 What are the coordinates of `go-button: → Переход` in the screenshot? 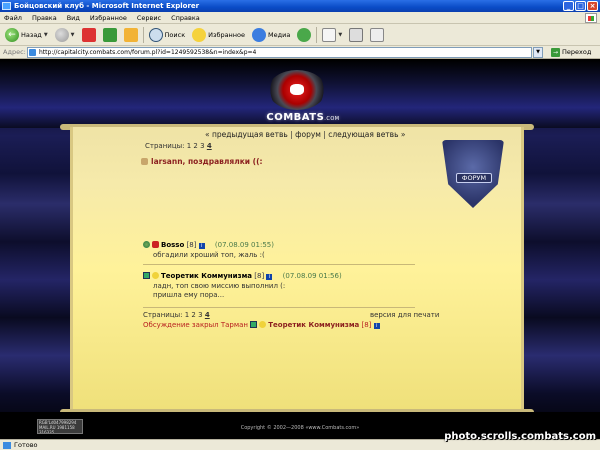 It's located at (571, 52).